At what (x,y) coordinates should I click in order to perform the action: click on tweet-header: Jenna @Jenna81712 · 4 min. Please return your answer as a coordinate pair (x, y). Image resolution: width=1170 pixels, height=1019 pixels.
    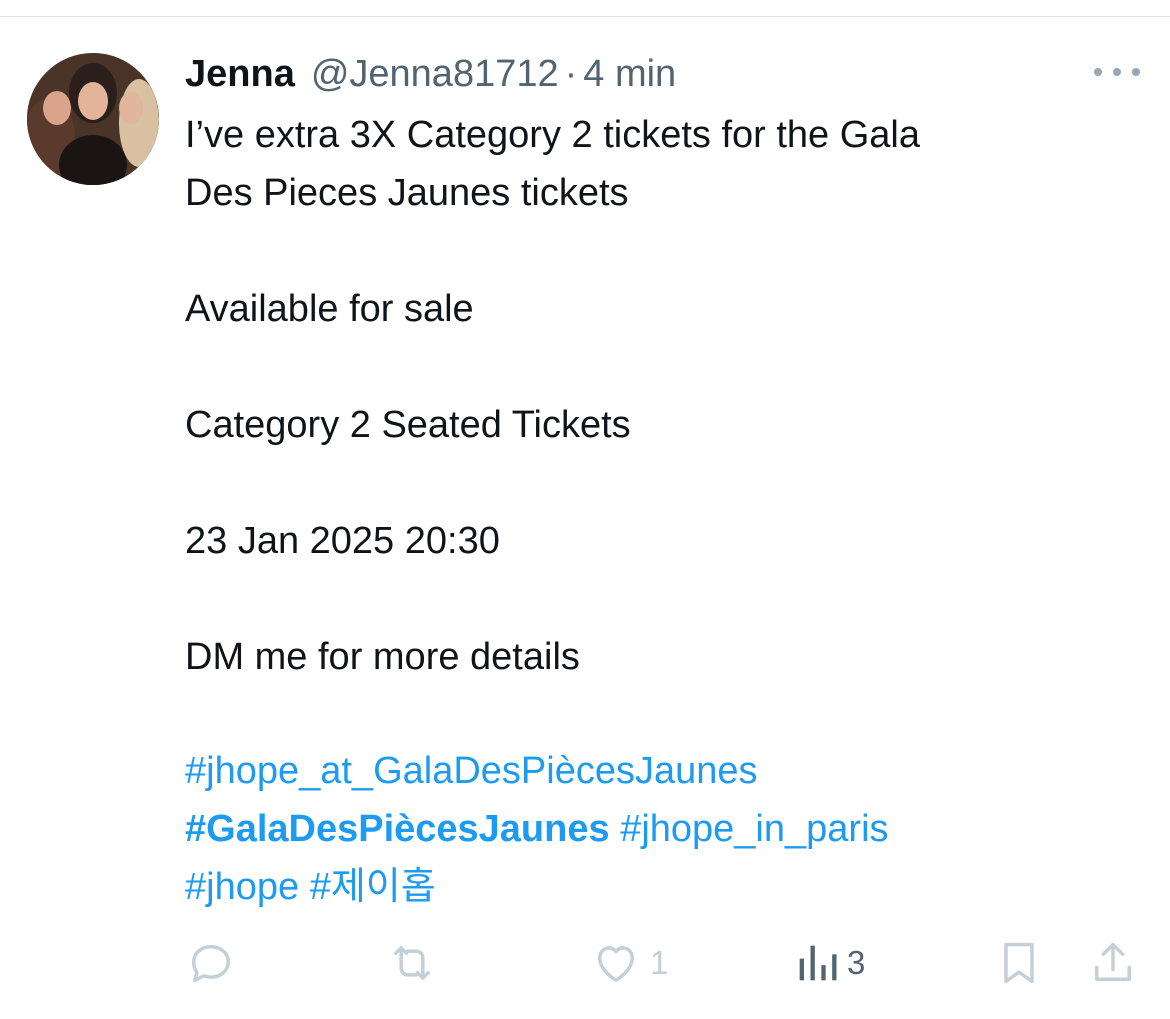
    Looking at the image, I should click on (430, 74).